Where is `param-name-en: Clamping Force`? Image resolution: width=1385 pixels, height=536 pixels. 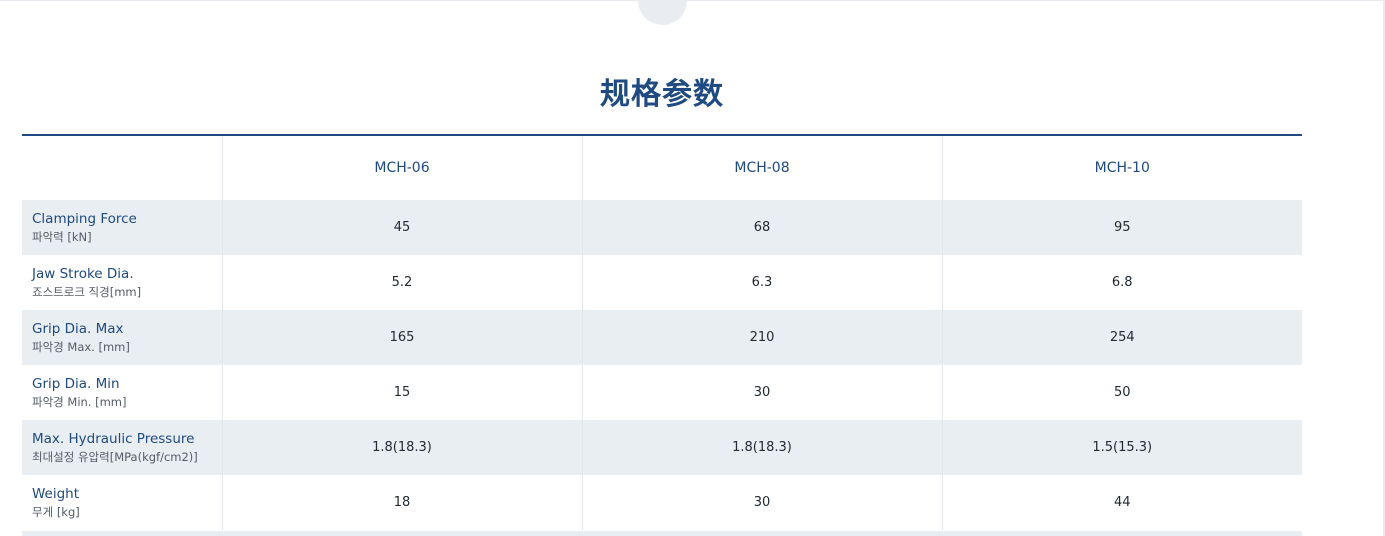 param-name-en: Clamping Force is located at coordinates (84, 218).